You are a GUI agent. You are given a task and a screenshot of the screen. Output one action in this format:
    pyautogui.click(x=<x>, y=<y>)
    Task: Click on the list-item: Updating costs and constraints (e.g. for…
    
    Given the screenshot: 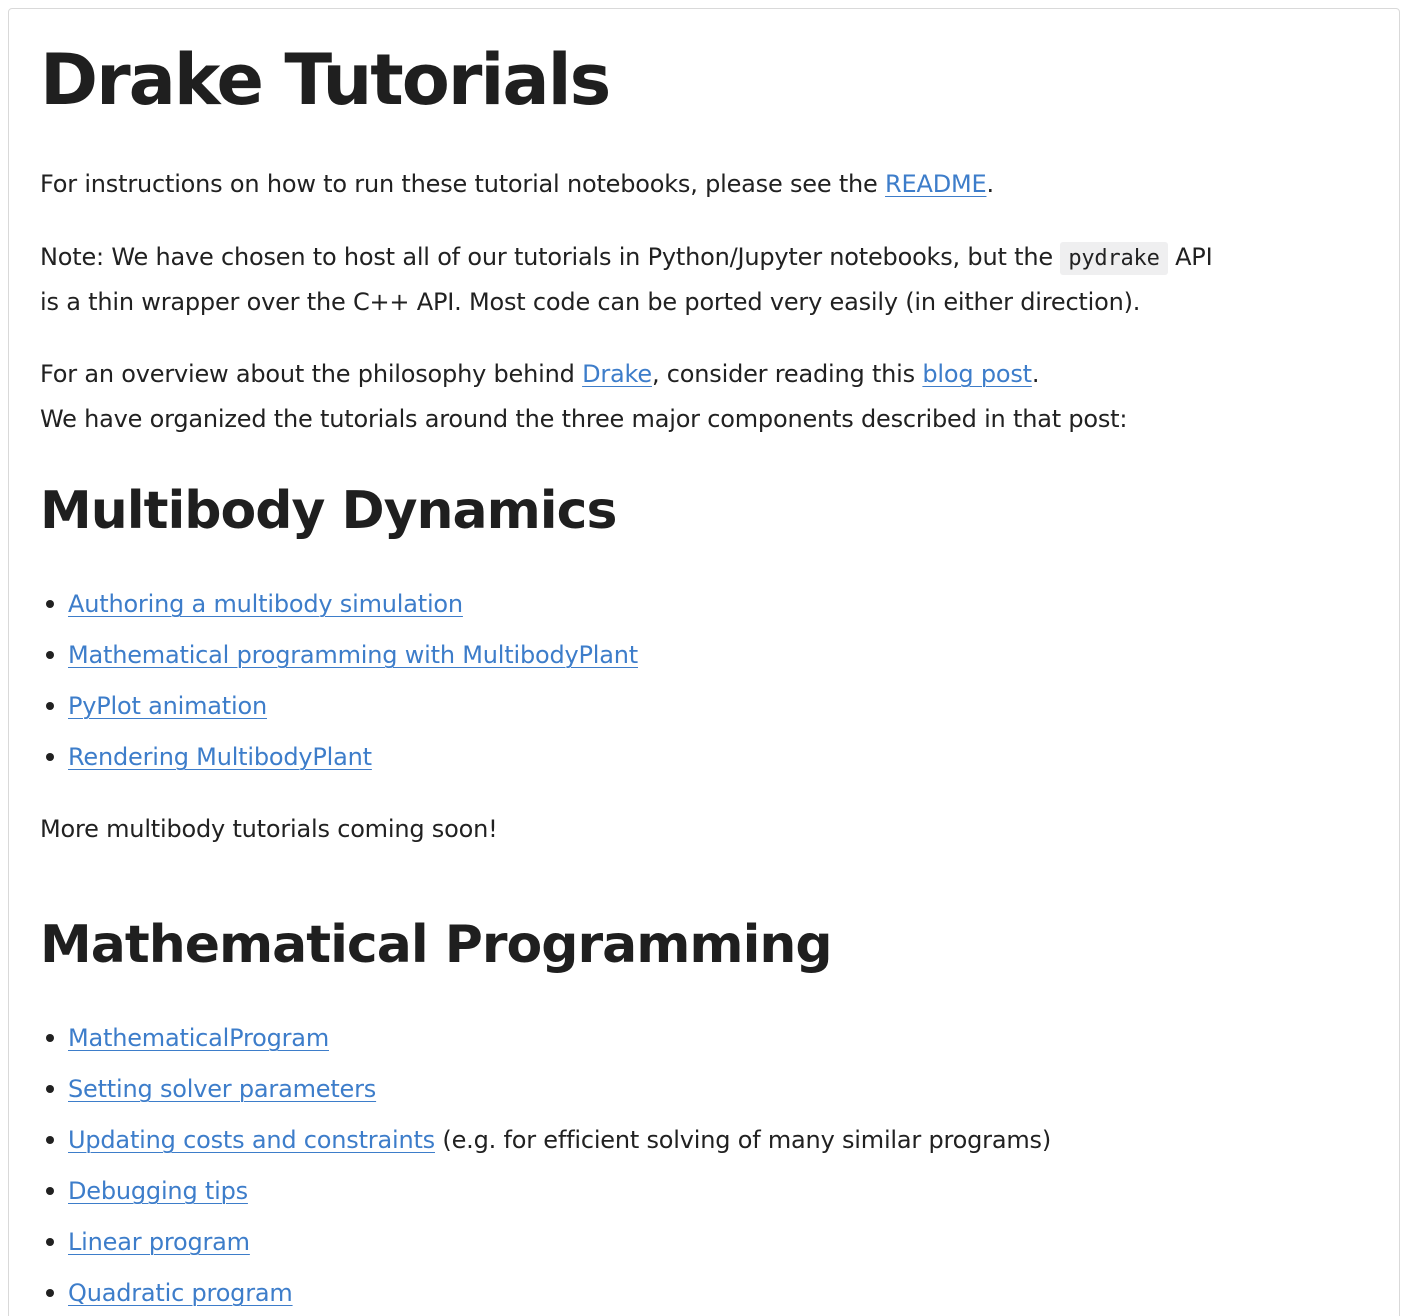 What is the action you would take?
    pyautogui.click(x=548, y=1140)
    